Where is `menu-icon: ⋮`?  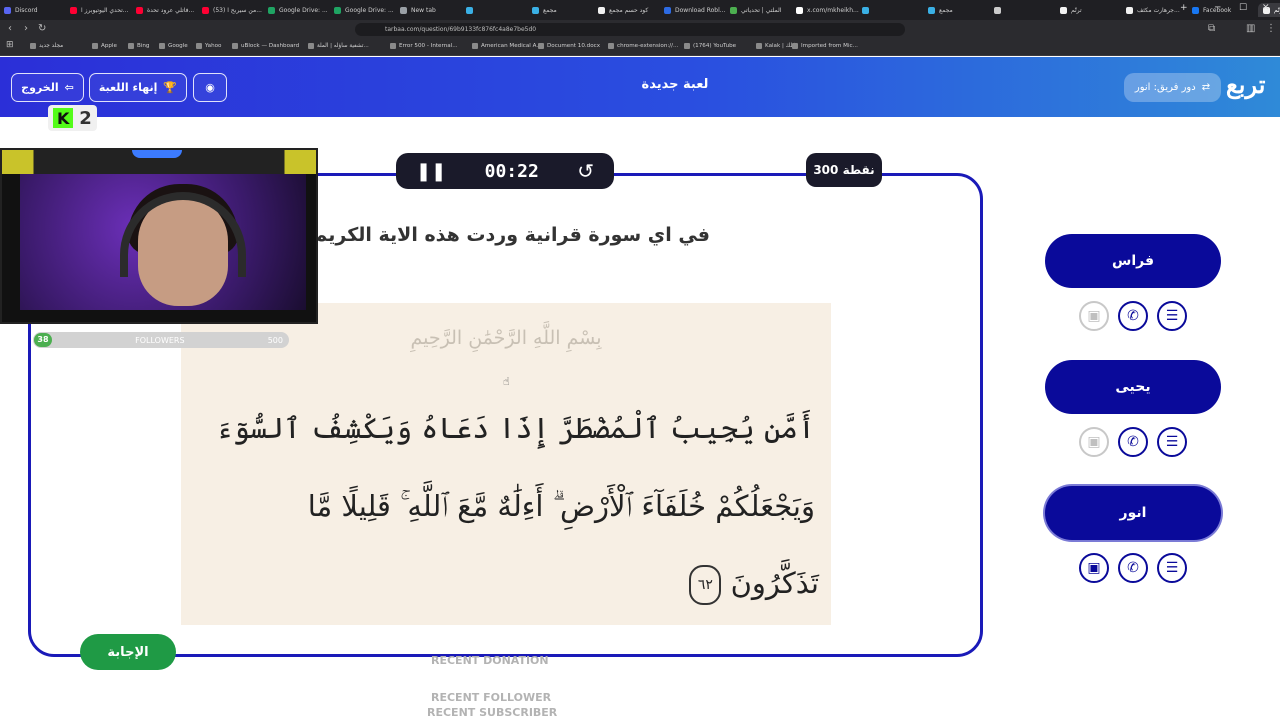 menu-icon: ⋮ is located at coordinates (1271, 28).